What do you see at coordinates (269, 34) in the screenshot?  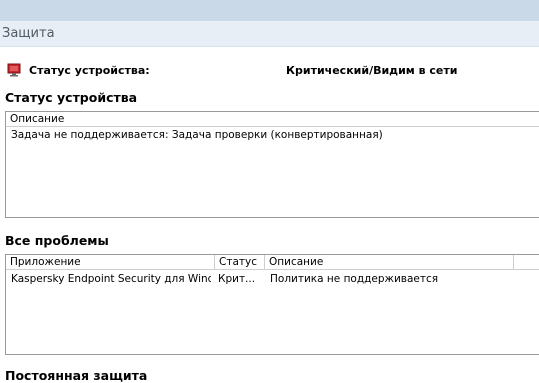 I see `section-header: Защита` at bounding box center [269, 34].